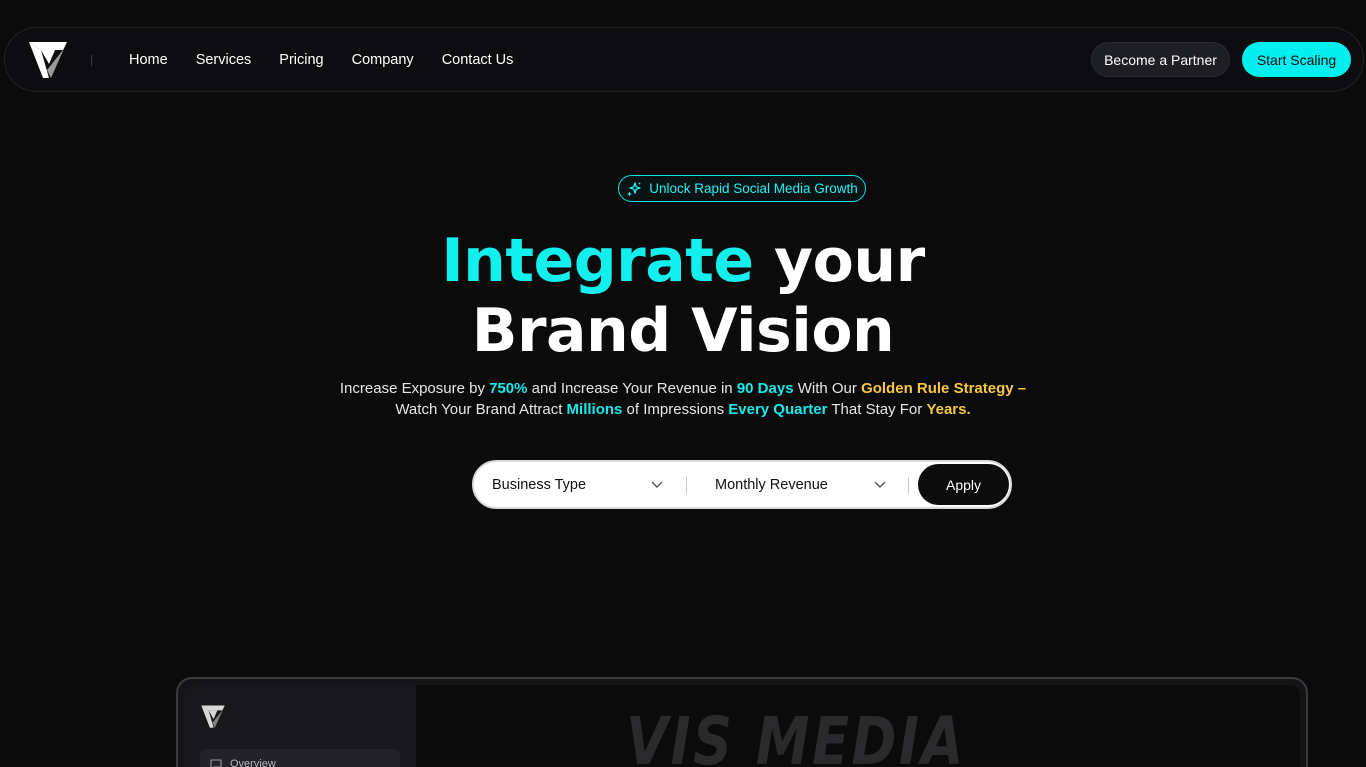 Image resolution: width=1366 pixels, height=767 pixels. What do you see at coordinates (771, 484) in the screenshot?
I see `monthly-revenue-label: Monthly Revenue` at bounding box center [771, 484].